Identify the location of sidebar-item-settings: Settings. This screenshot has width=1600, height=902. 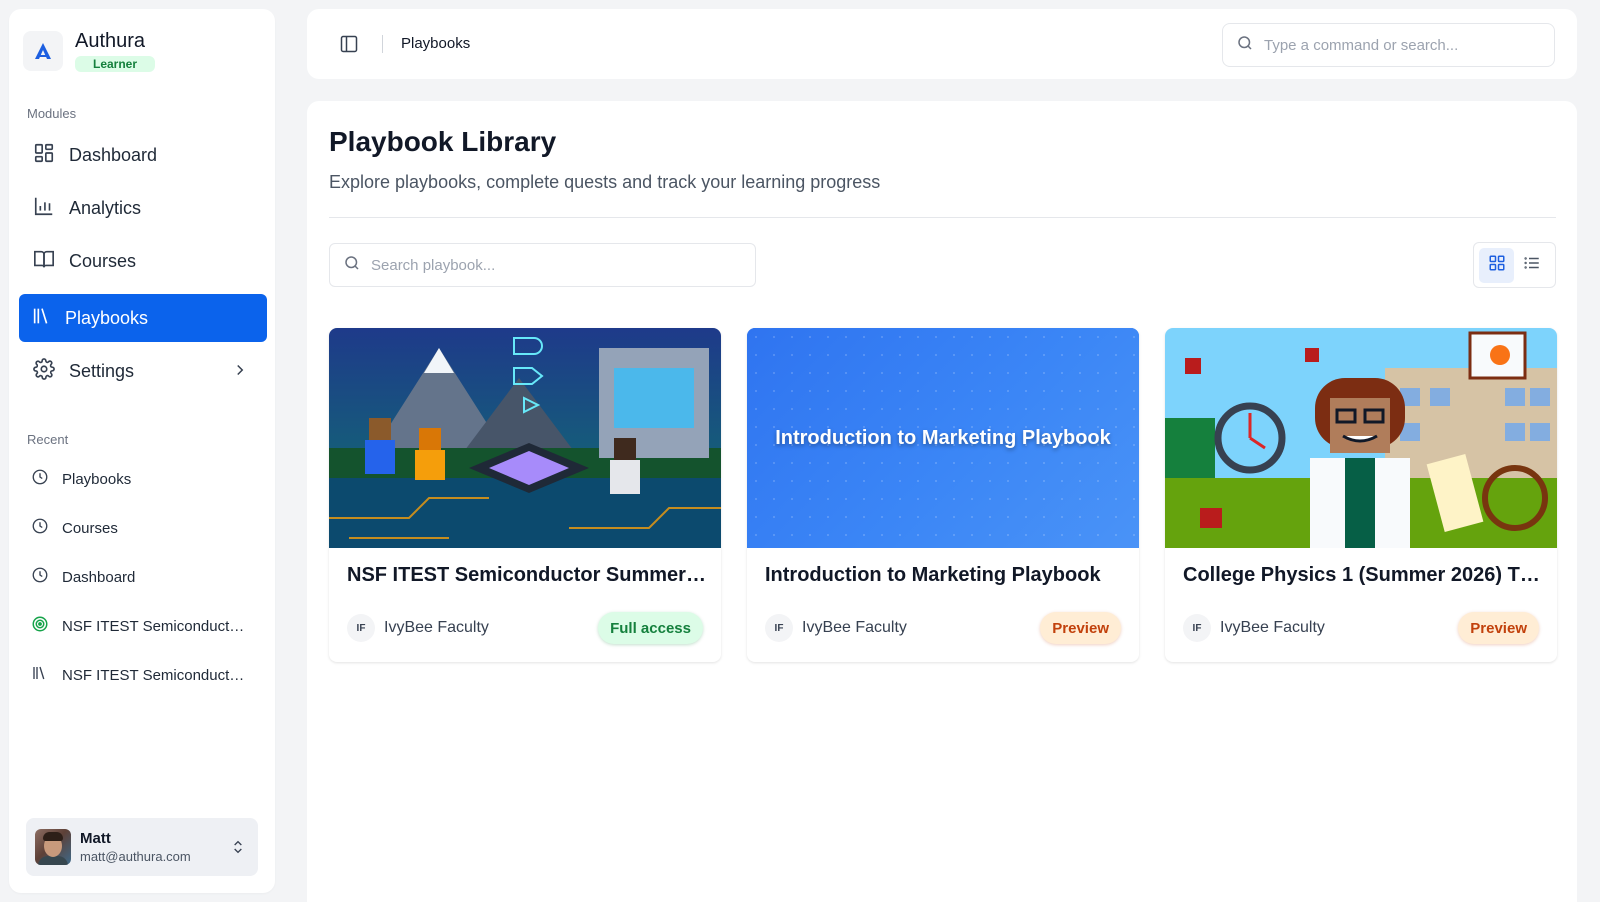
(143, 371).